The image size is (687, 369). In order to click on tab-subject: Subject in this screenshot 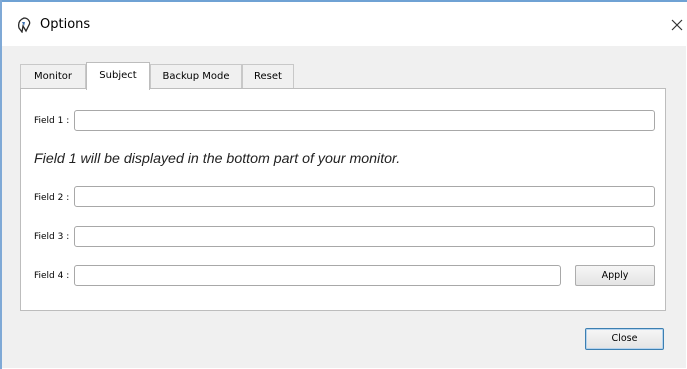, I will do `click(118, 76)`.